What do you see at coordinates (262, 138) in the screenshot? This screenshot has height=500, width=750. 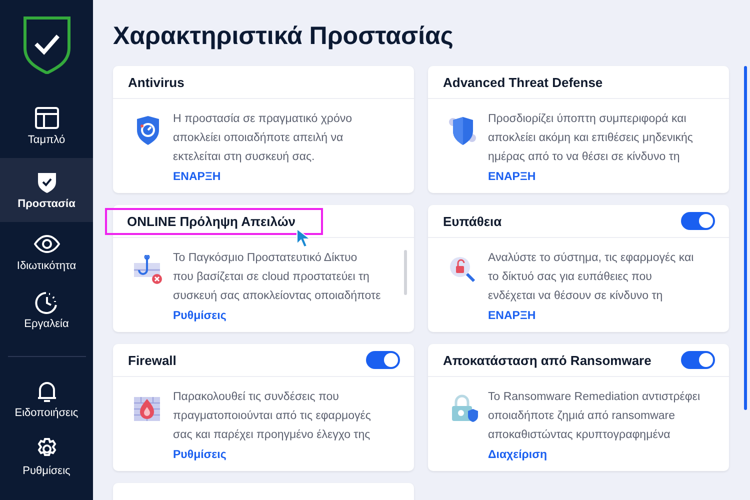 I see `feature-description: Η προστασία σε πραγματικό χρόνο αποκλείει οποιαδήποτε απειλή να εκτελείται στη συσκευή σας.` at bounding box center [262, 138].